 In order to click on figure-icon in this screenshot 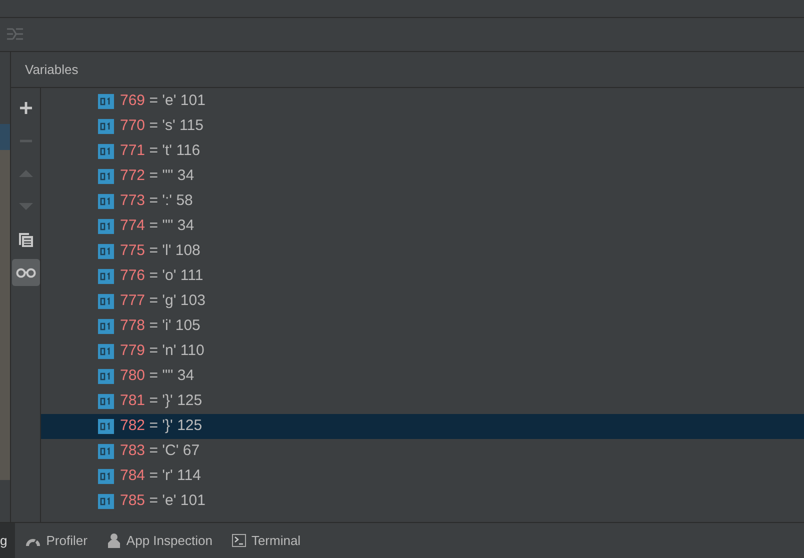, I will do `click(114, 540)`.